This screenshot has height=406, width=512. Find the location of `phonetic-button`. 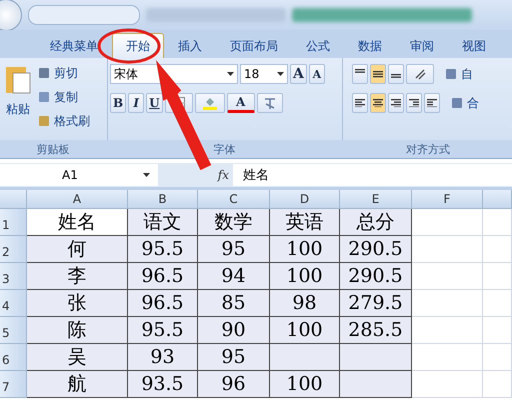

phonetic-button is located at coordinates (269, 103).